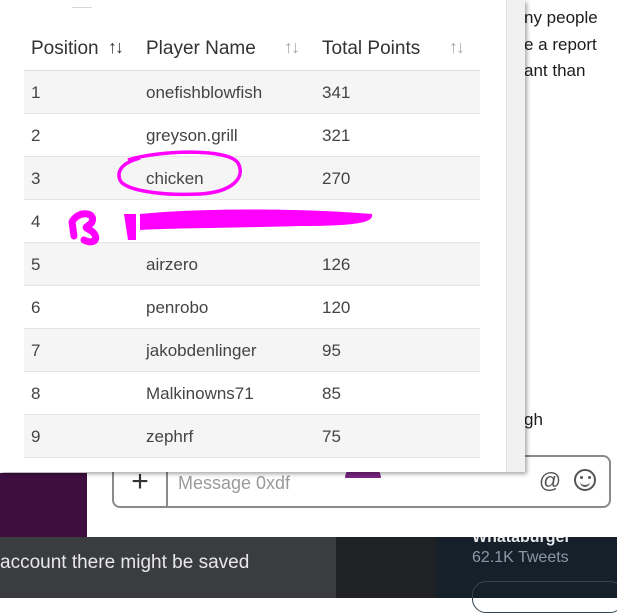 The image size is (617, 613). I want to click on table-row: 5 airzero 126, so click(252, 264).